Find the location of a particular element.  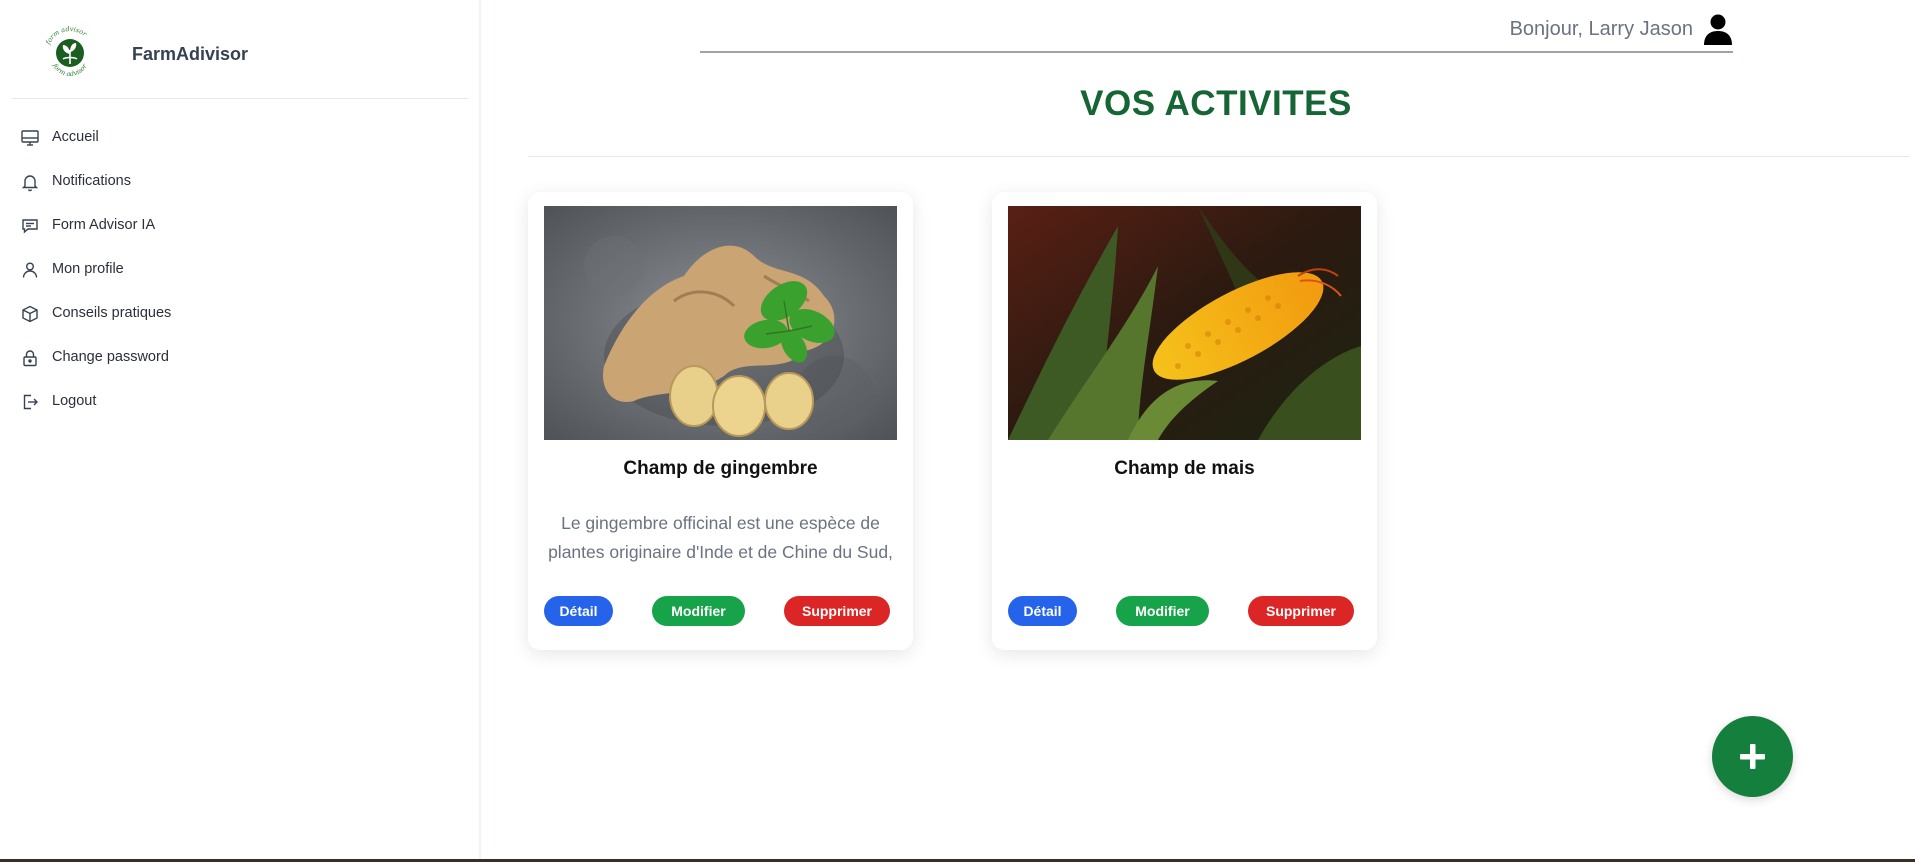

sidebar-item-change-password: Change password is located at coordinates (235, 357).